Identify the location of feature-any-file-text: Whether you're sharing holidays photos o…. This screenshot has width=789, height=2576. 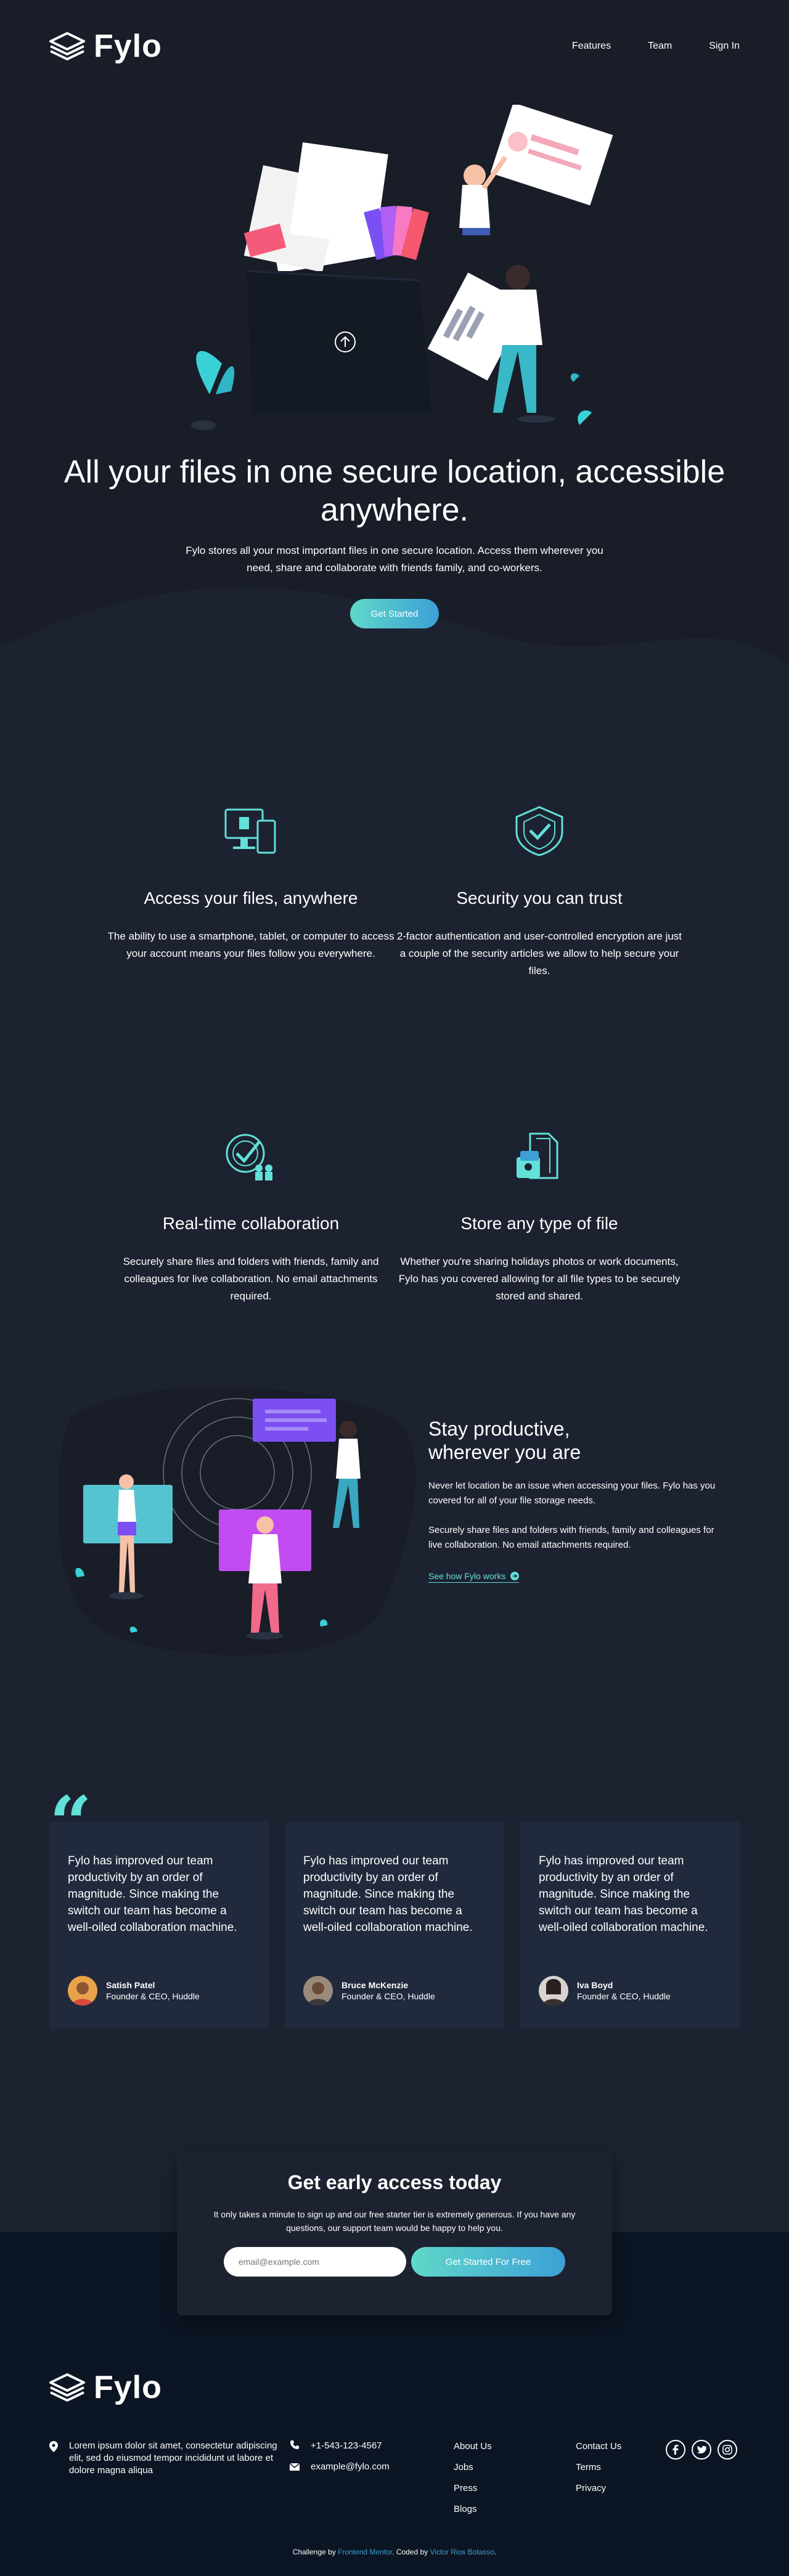
(539, 1279).